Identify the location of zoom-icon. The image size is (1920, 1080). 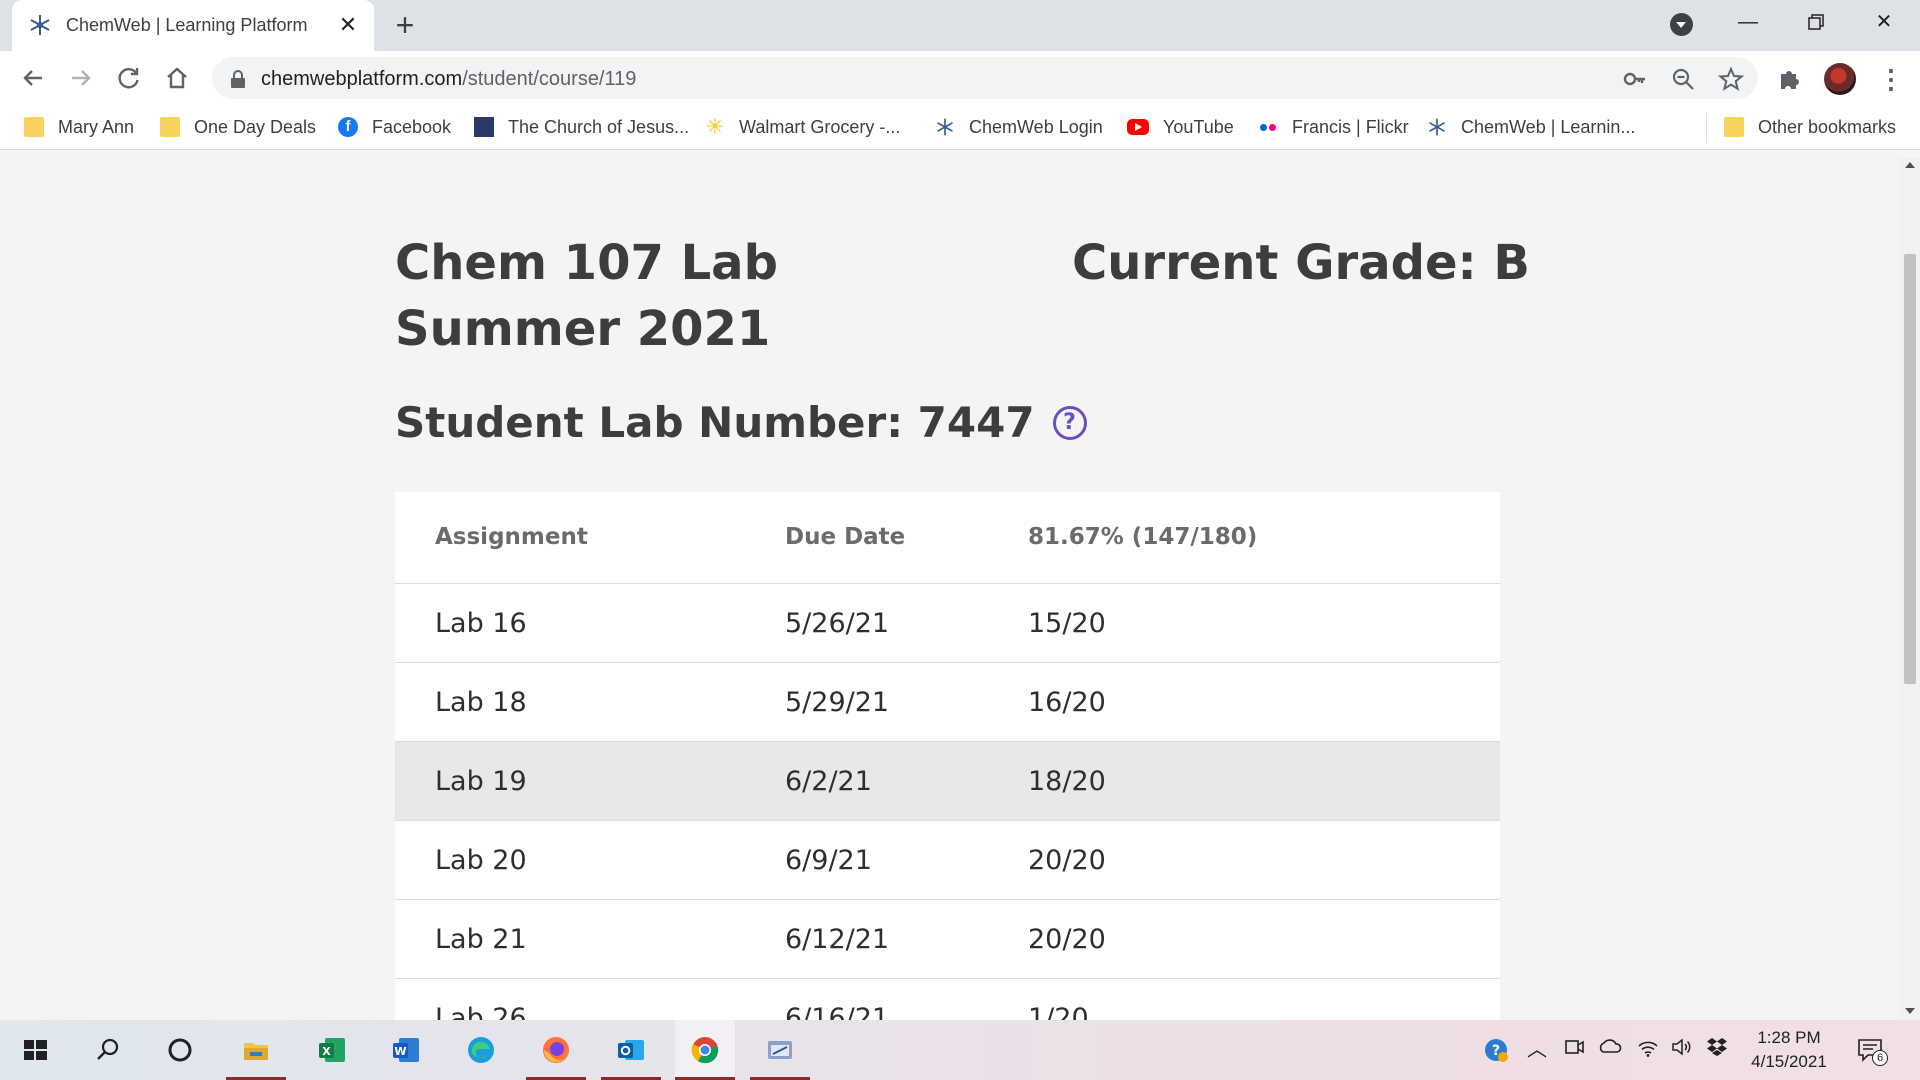
(1683, 79).